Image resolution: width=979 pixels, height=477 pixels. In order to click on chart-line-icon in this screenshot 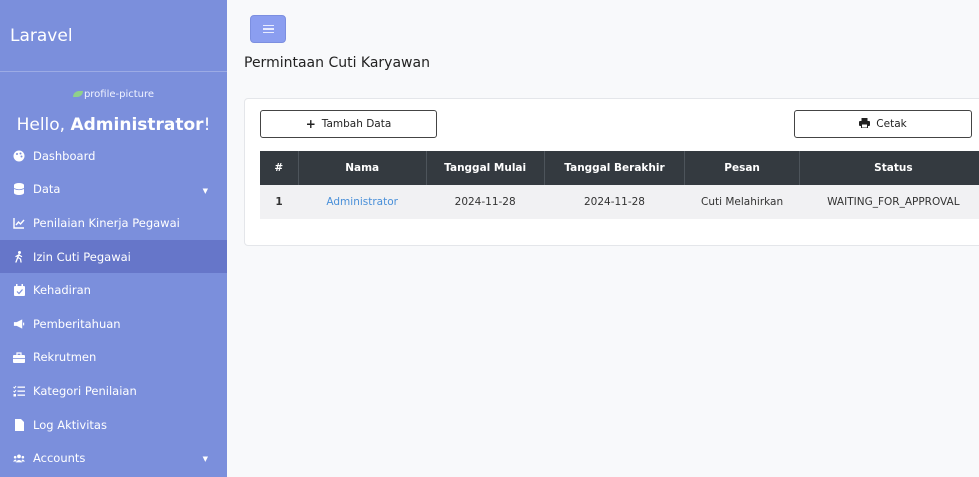, I will do `click(19, 223)`.